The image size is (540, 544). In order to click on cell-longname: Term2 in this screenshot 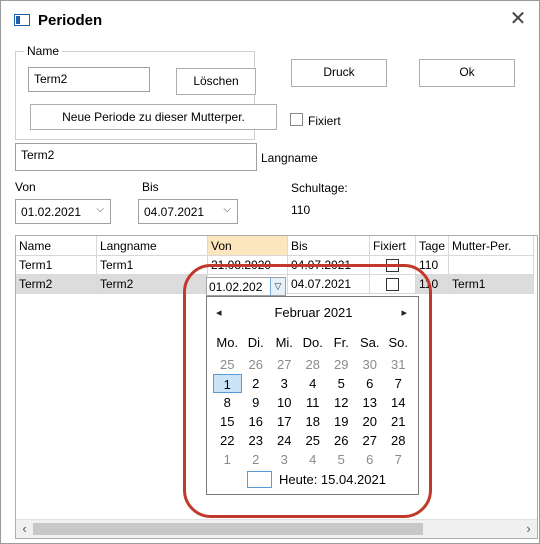, I will do `click(152, 284)`.